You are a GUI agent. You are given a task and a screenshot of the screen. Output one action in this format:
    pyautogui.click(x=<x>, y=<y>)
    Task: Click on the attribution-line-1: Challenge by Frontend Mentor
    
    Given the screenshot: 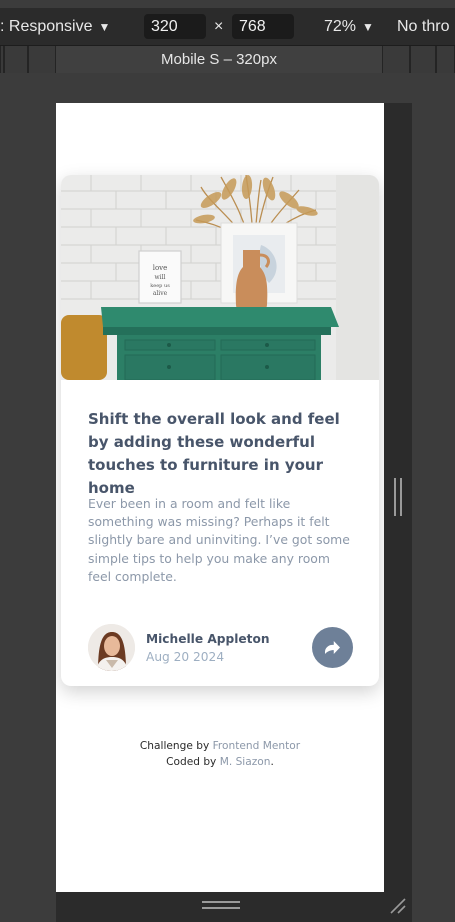 What is the action you would take?
    pyautogui.click(x=220, y=746)
    